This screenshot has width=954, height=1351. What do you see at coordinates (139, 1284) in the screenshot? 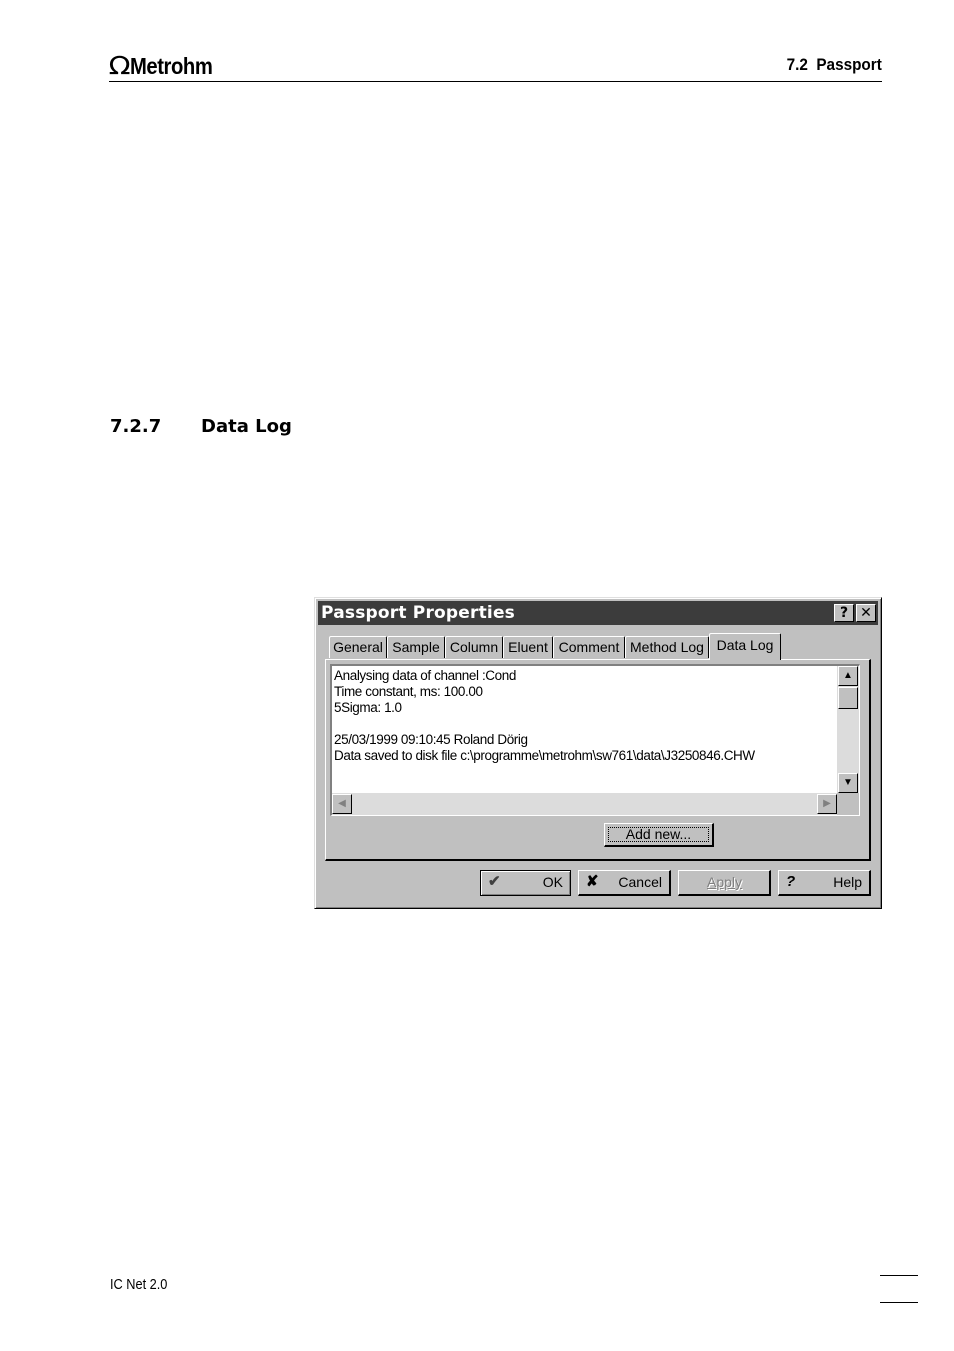
I see `footer-product: IC Net 2.0` at bounding box center [139, 1284].